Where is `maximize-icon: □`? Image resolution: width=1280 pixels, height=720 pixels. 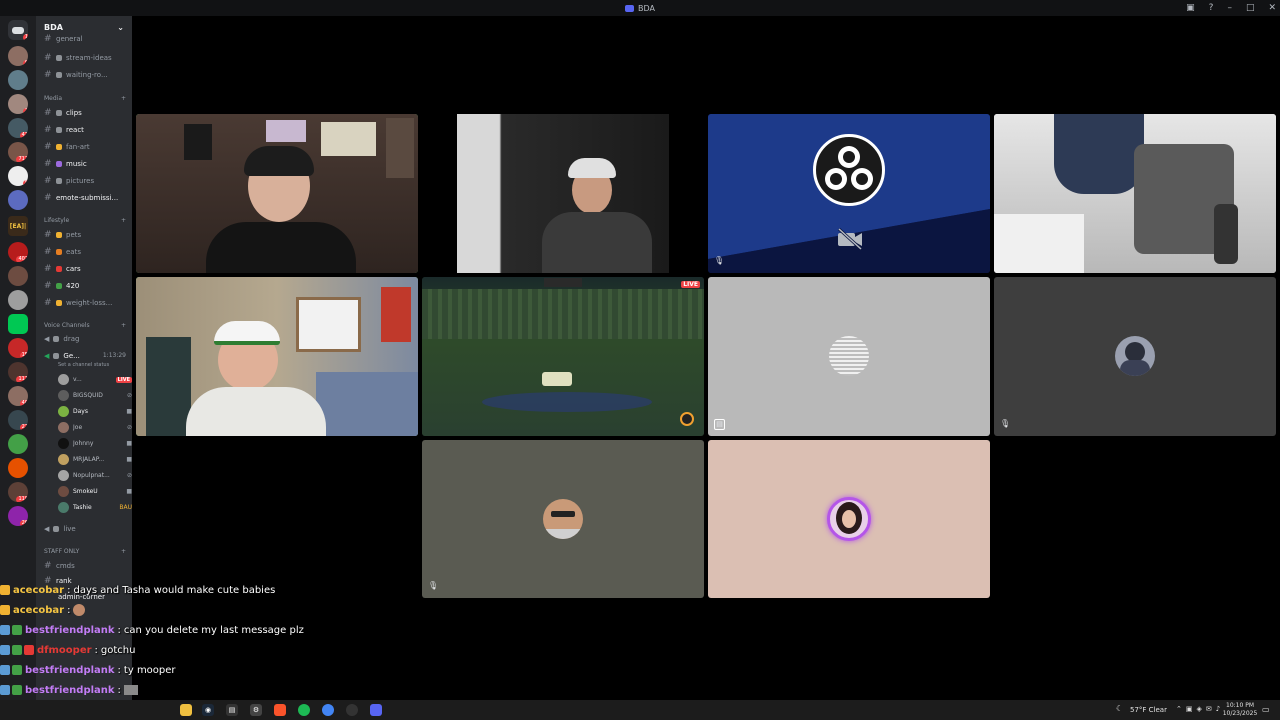
maximize-icon: □ is located at coordinates (1250, 8).